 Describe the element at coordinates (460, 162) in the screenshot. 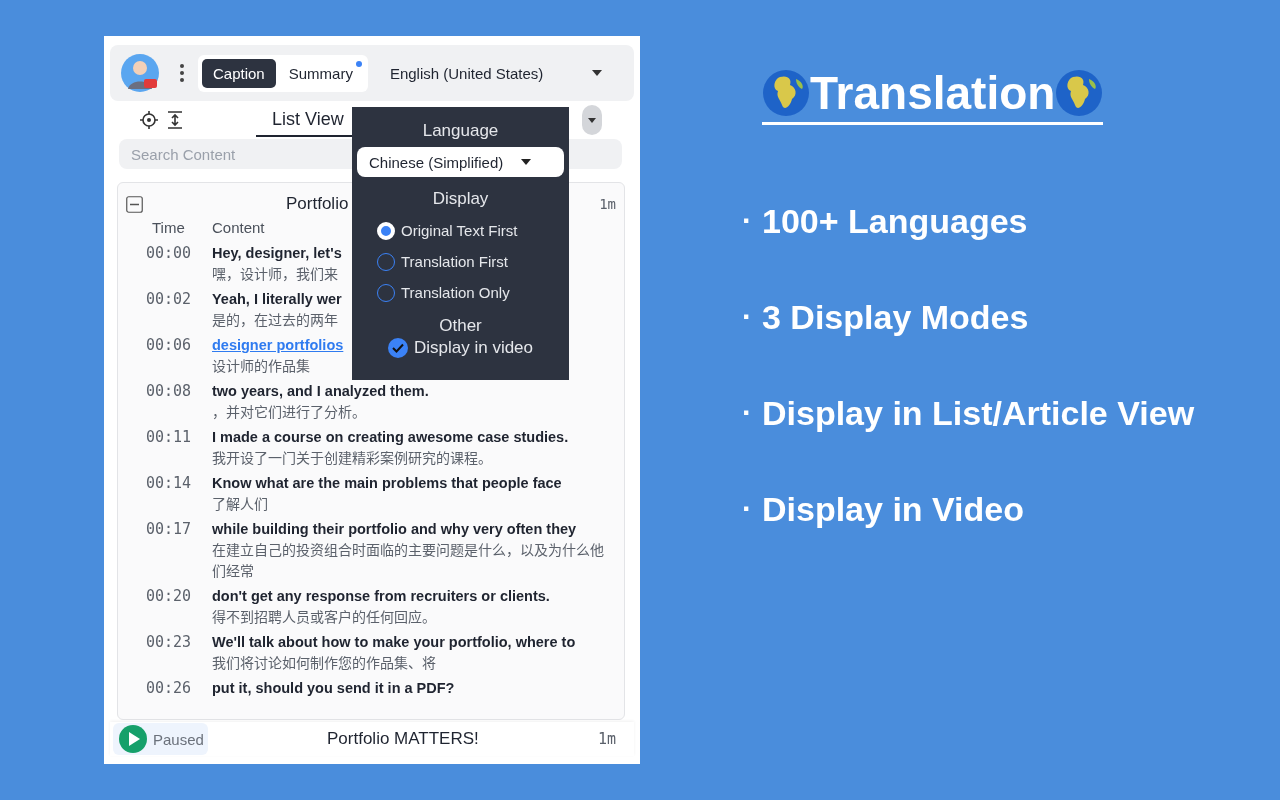

I see `language-select: Chinese (Simplified)` at that location.